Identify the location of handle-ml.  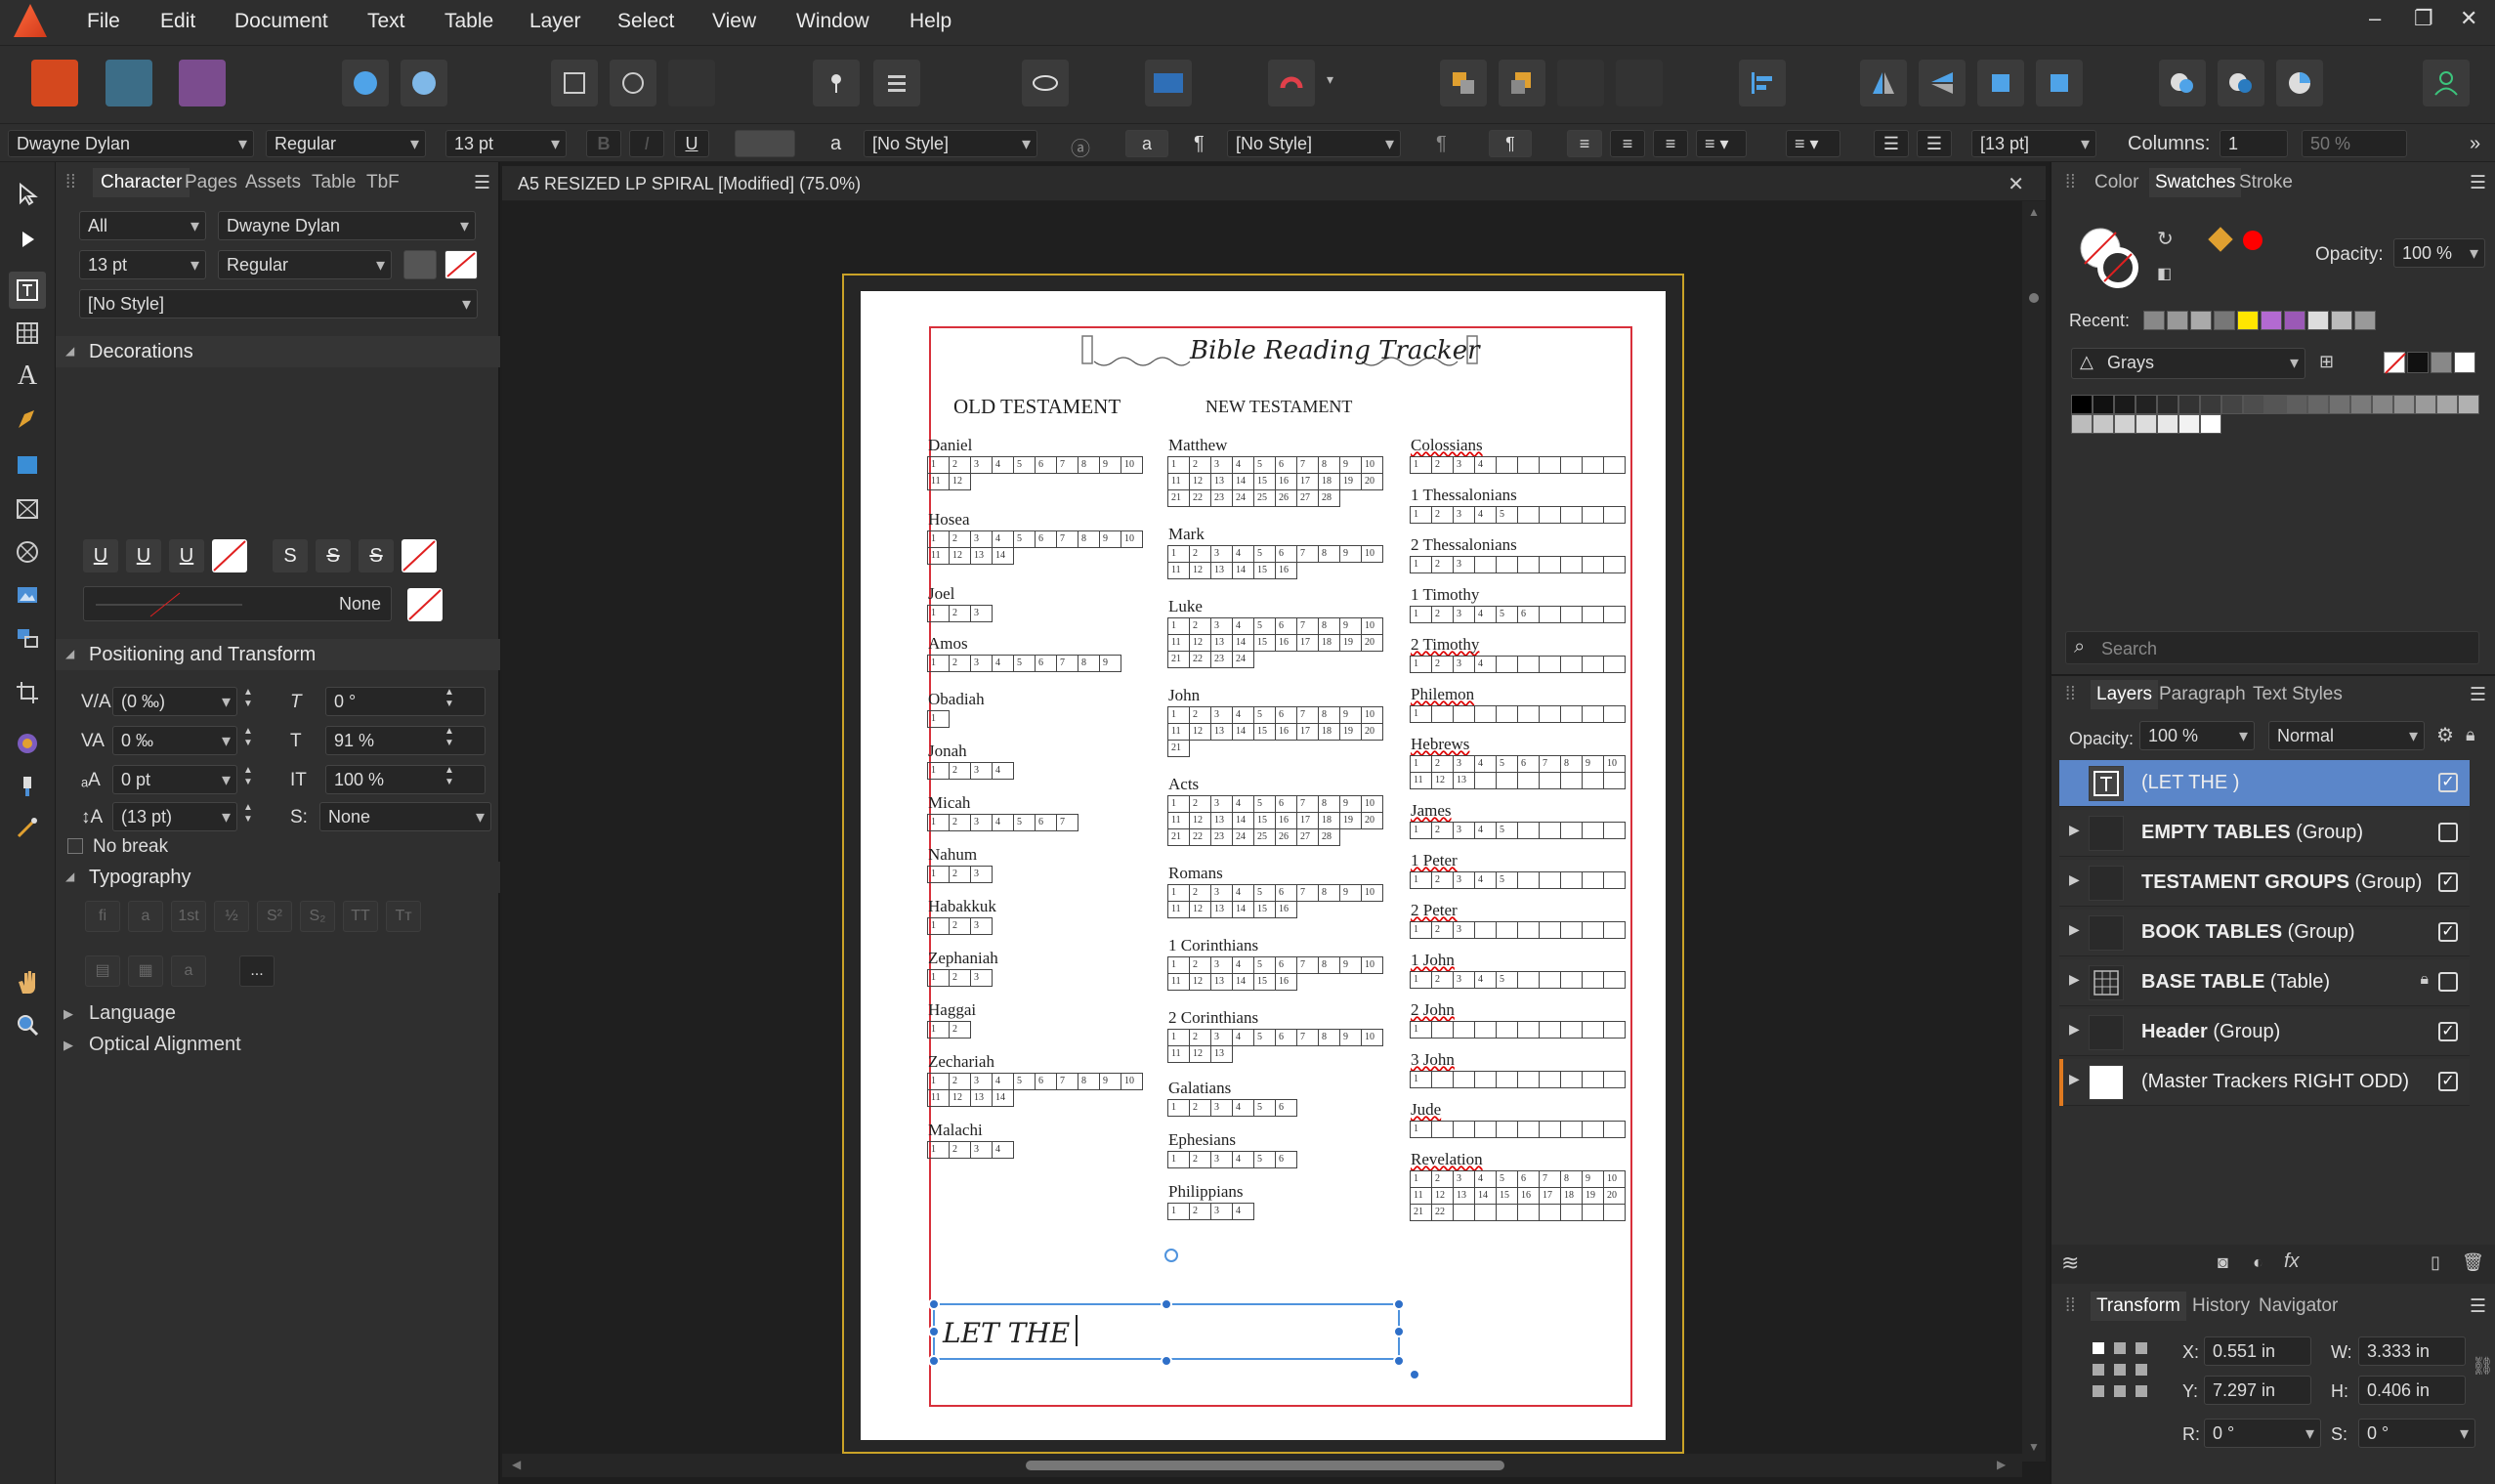
(934, 1332).